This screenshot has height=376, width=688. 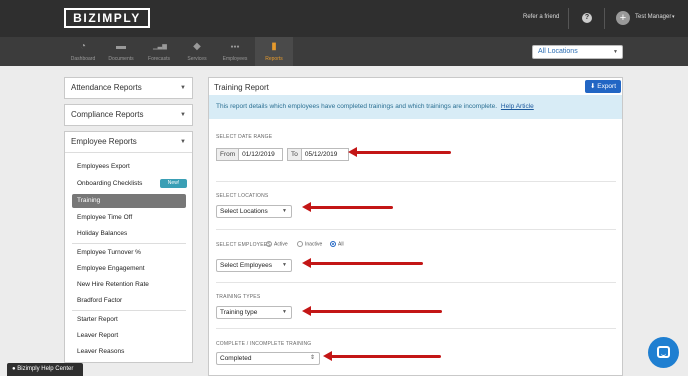 I want to click on nav-label: Services, so click(x=197, y=59).